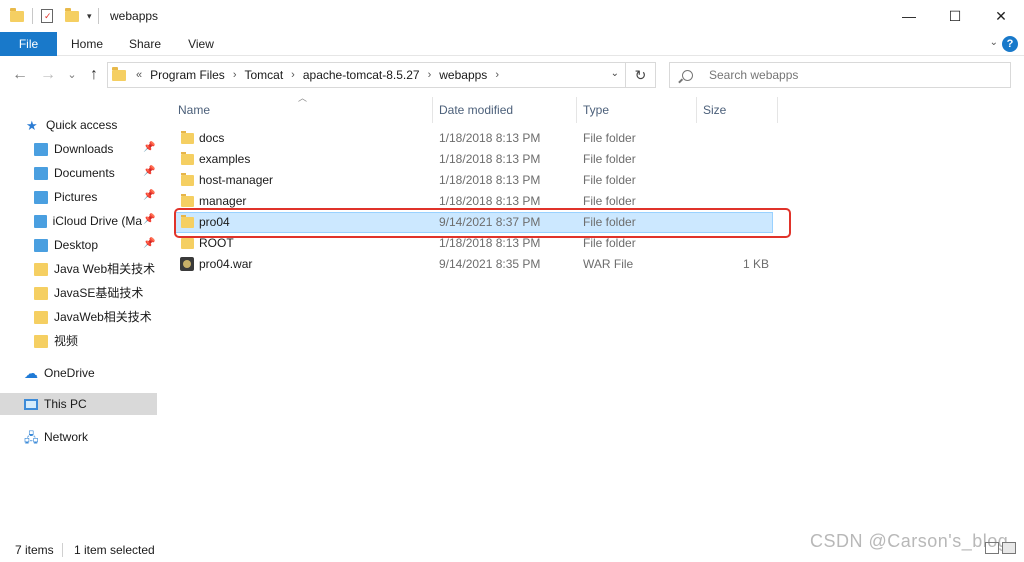 Image resolution: width=1024 pixels, height=562 pixels. What do you see at coordinates (955, 16) in the screenshot?
I see `maximize-button: ☐` at bounding box center [955, 16].